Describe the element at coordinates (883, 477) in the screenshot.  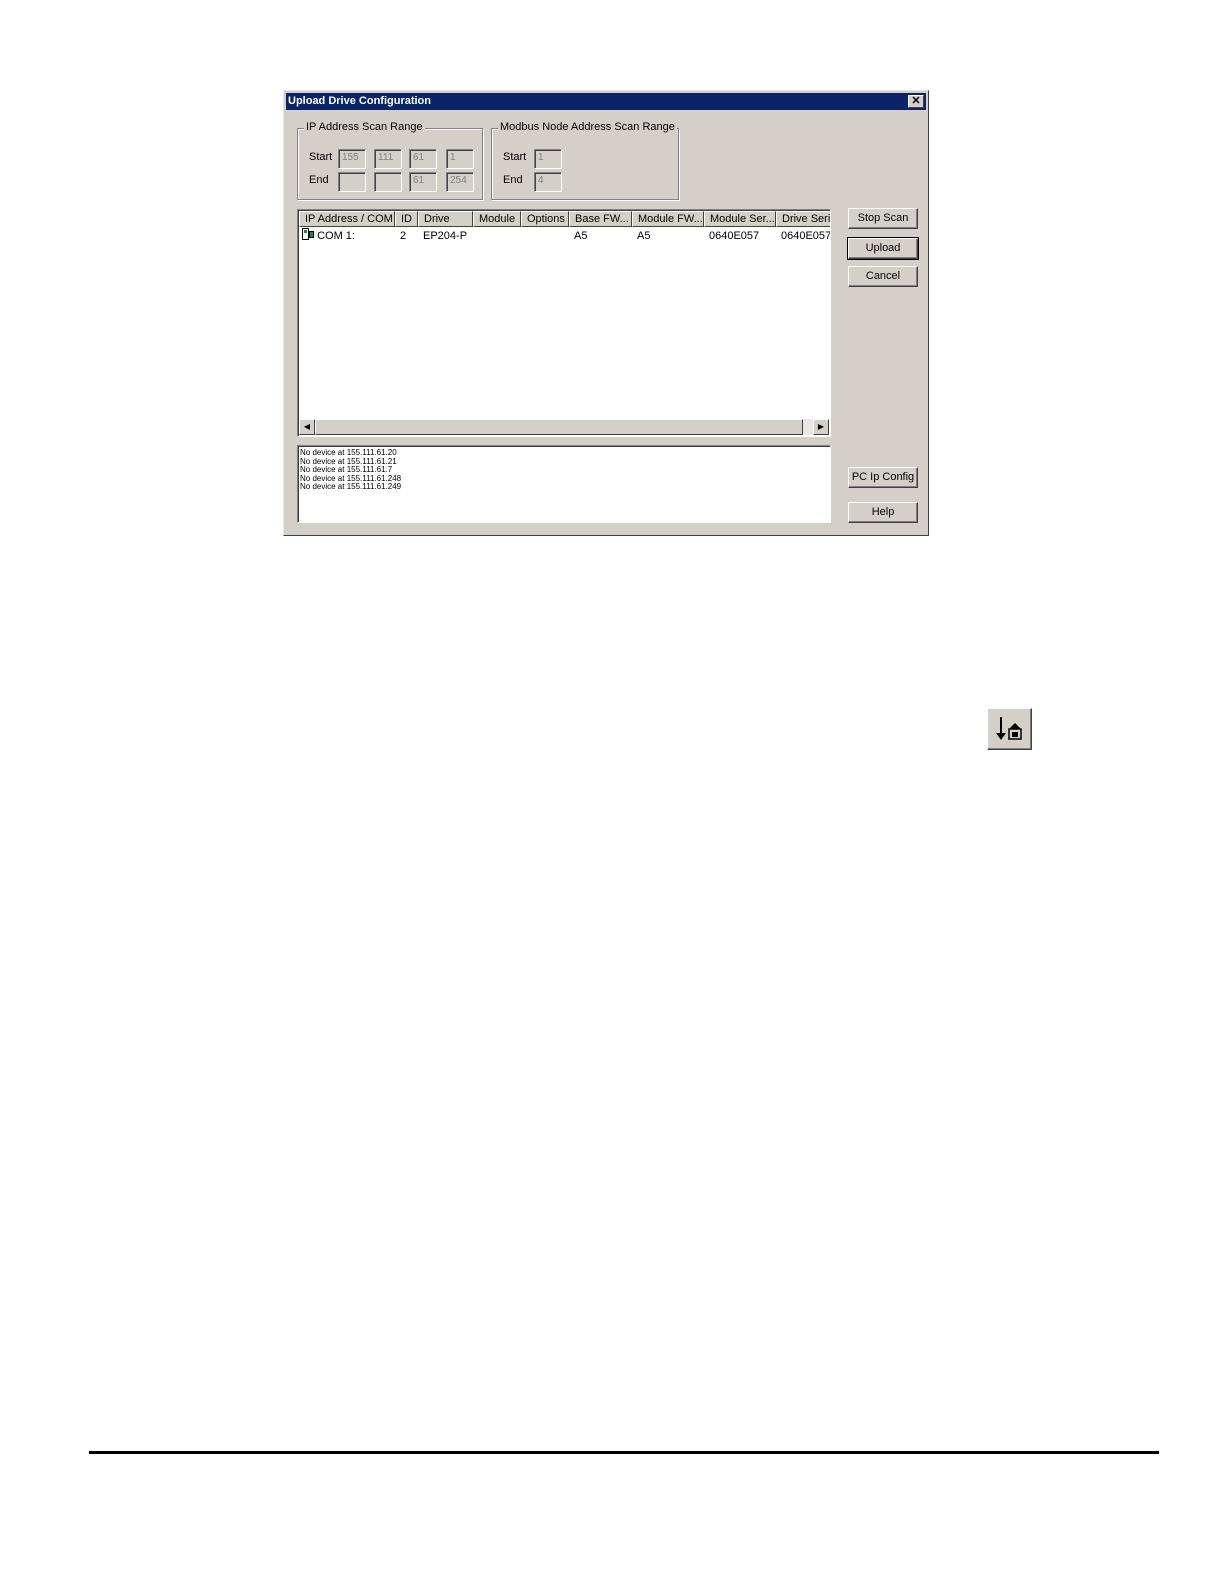
I see `pc-ip-config-button: PC Ip Config` at that location.